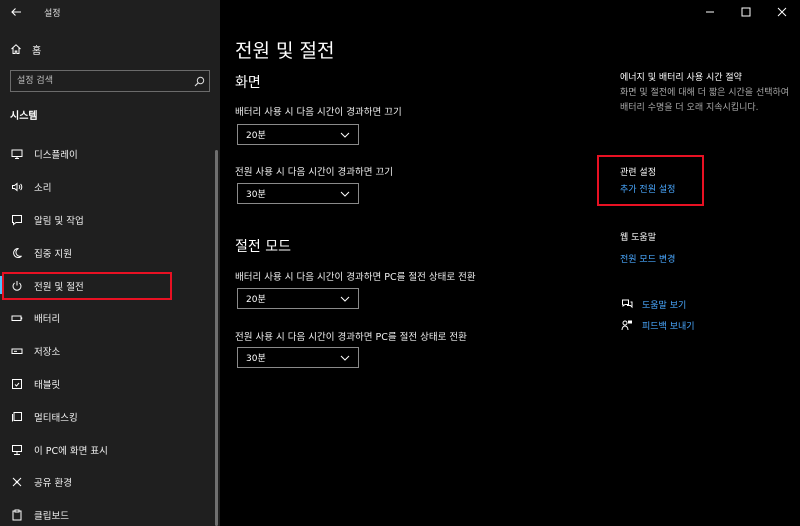  I want to click on moon-icon, so click(17, 253).